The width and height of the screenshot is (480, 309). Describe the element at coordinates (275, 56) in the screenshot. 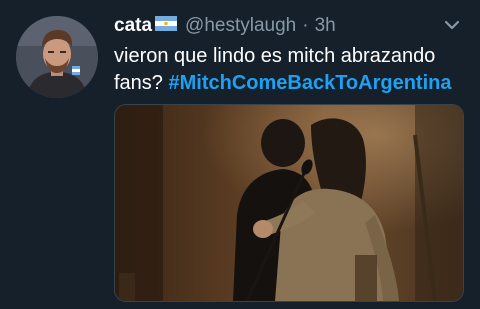

I see `tweet-text-line: vieron que lindo es mitch abrazando` at that location.